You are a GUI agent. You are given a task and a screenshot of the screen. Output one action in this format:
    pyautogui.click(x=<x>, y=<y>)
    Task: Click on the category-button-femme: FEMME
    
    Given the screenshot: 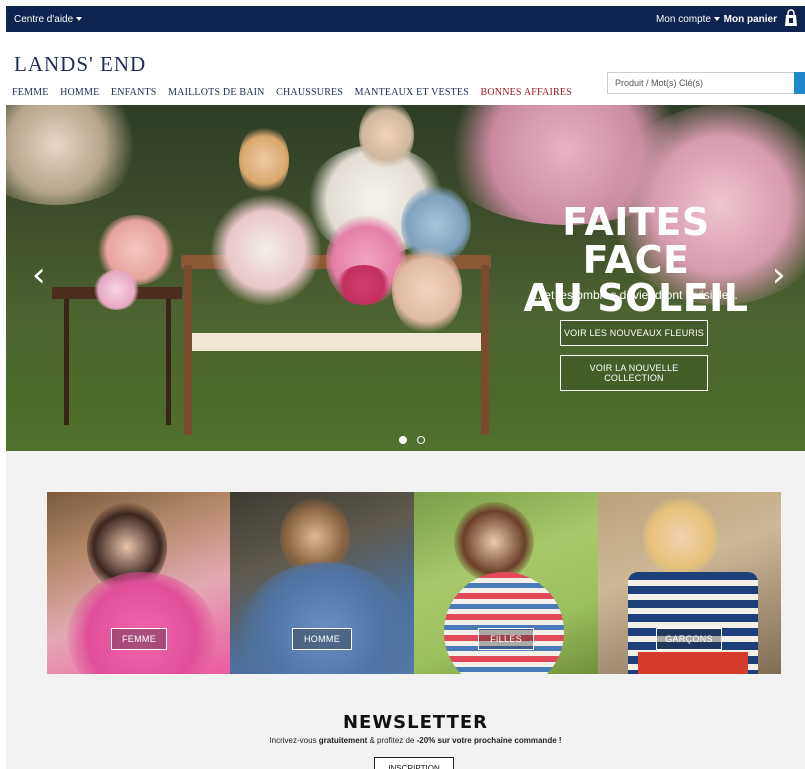 What is the action you would take?
    pyautogui.click(x=139, y=639)
    